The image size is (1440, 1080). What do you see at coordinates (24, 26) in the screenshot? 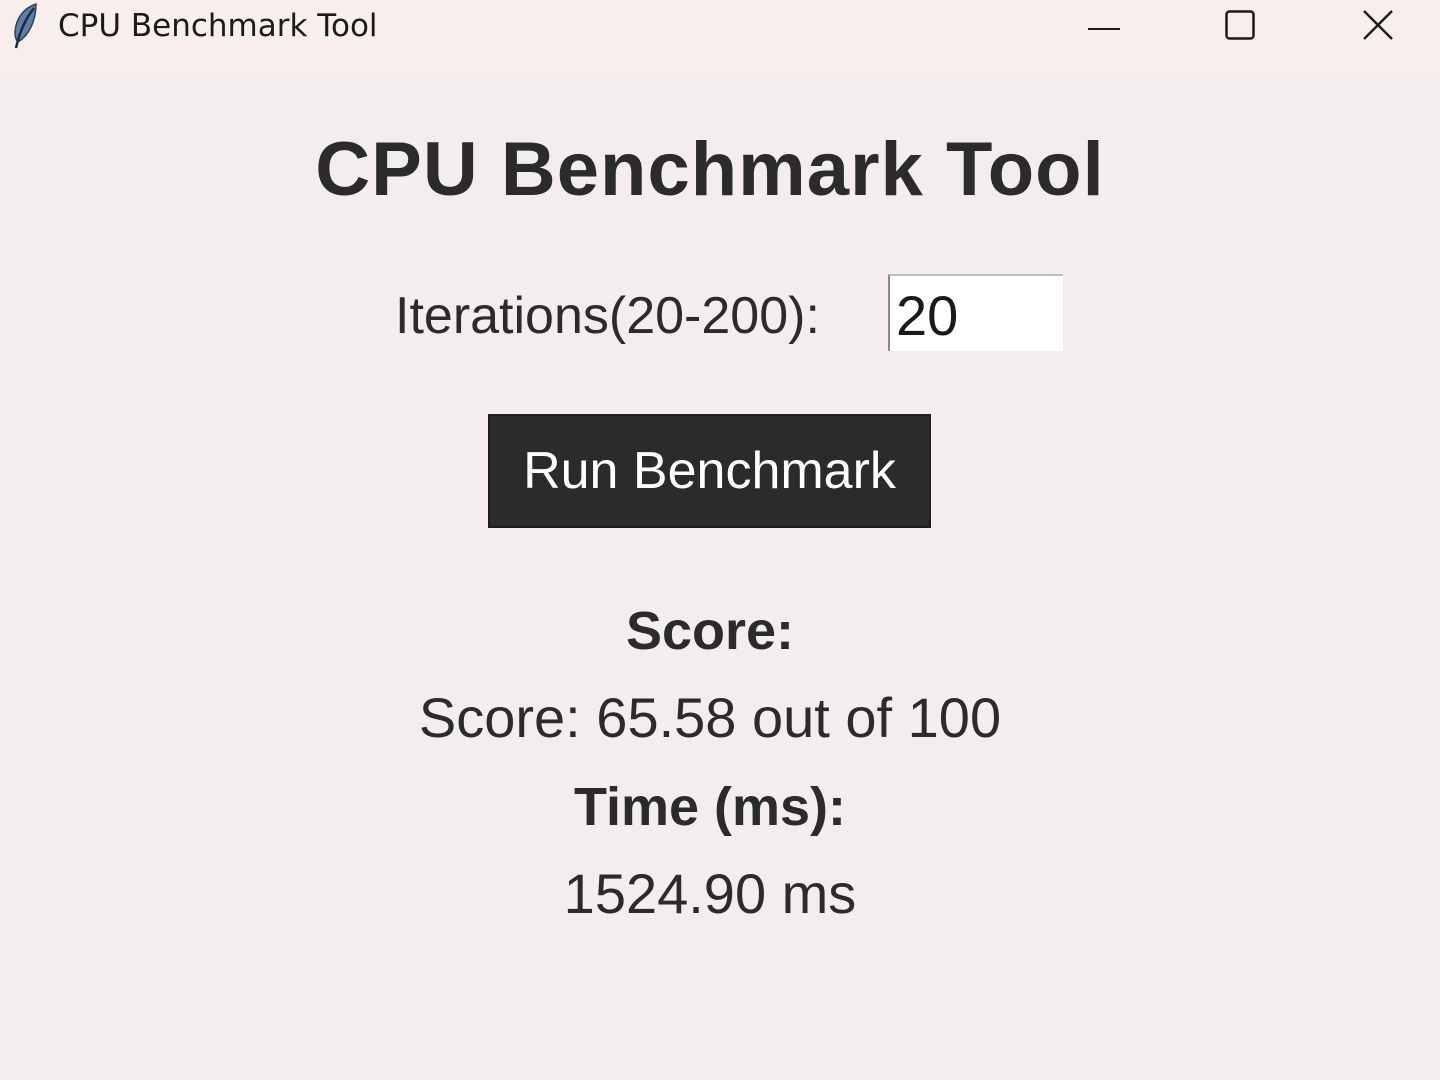
I see `feather-icon` at bounding box center [24, 26].